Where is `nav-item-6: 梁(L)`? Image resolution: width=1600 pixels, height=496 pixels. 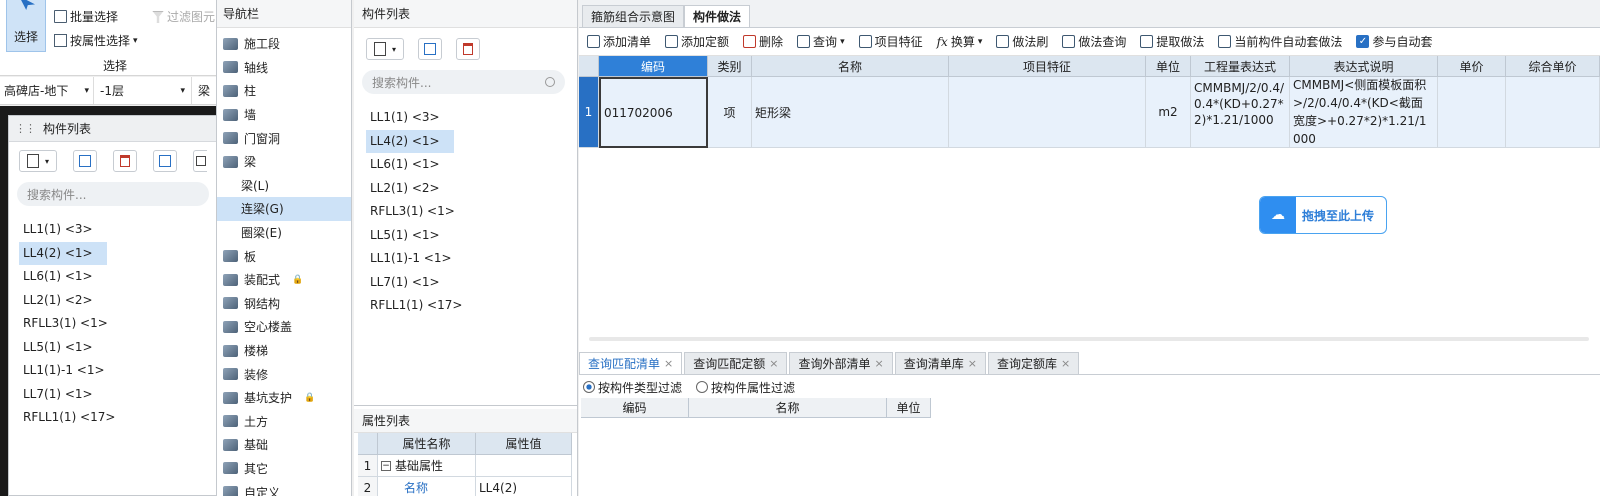
nav-item-6: 梁(L) is located at coordinates (284, 186).